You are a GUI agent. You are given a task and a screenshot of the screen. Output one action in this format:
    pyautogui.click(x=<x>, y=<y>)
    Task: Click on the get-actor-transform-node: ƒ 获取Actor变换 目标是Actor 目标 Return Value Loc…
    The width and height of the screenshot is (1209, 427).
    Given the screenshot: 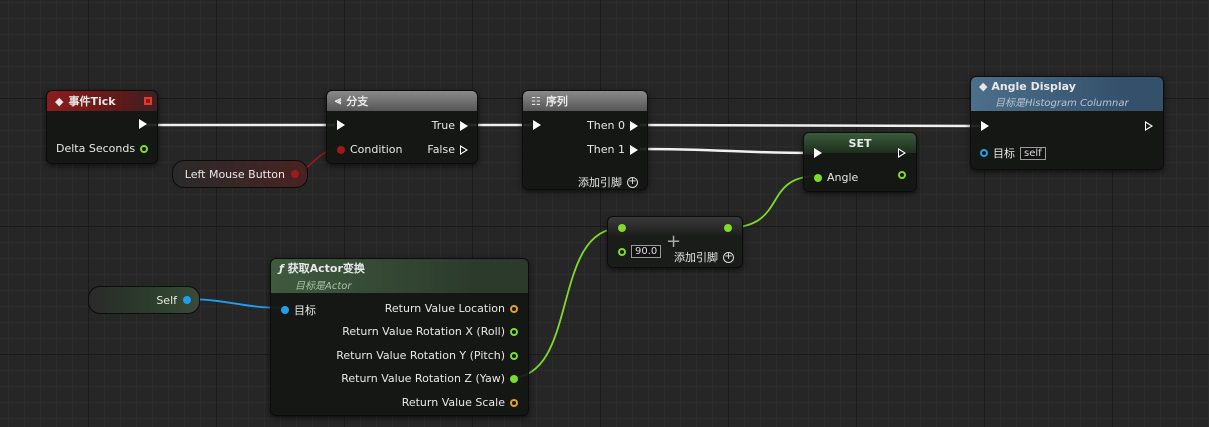 What is the action you would take?
    pyautogui.click(x=399, y=337)
    